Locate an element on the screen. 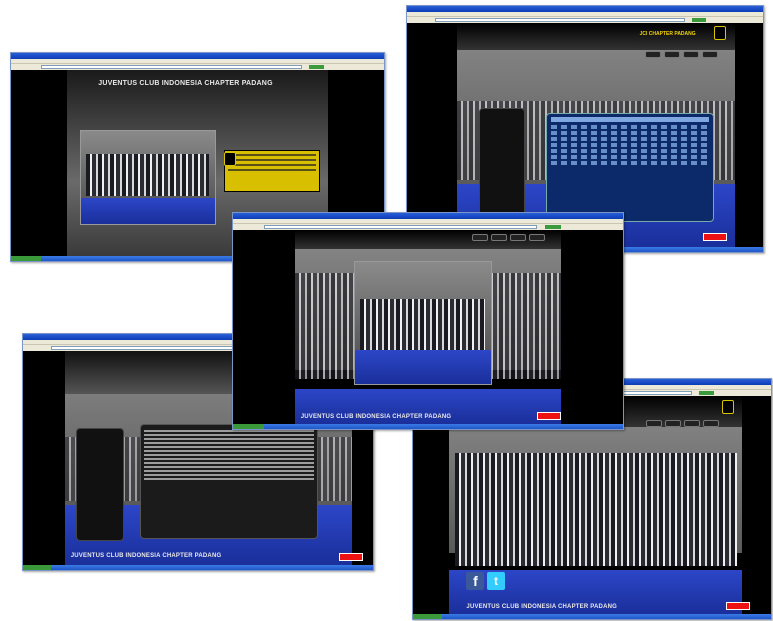  team-photo is located at coordinates (147, 177).